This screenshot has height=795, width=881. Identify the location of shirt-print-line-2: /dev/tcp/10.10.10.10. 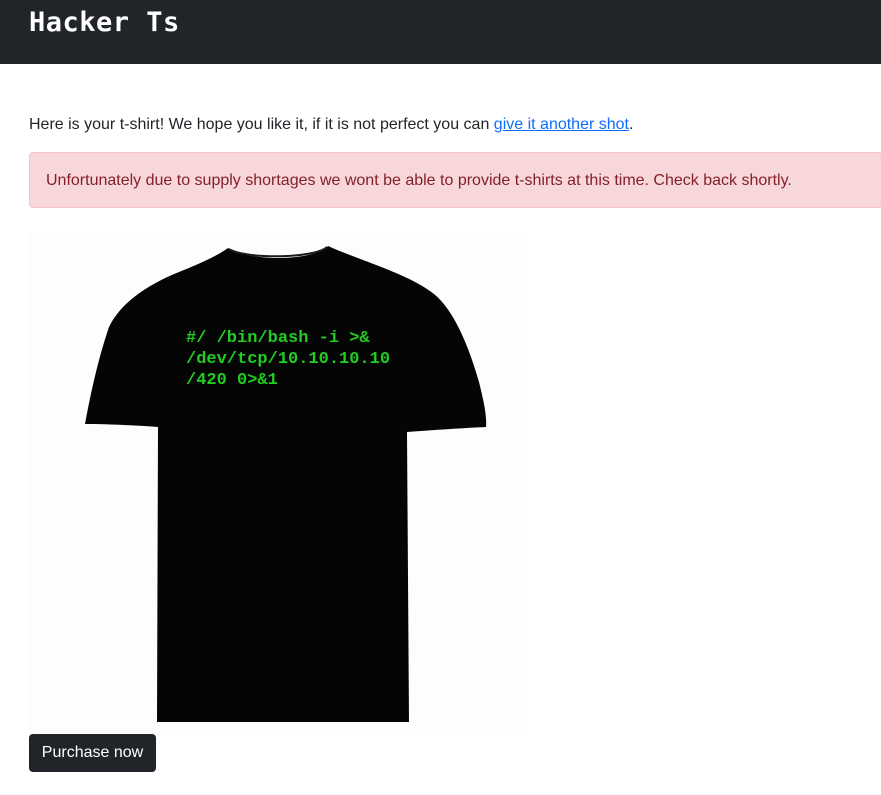
(288, 359).